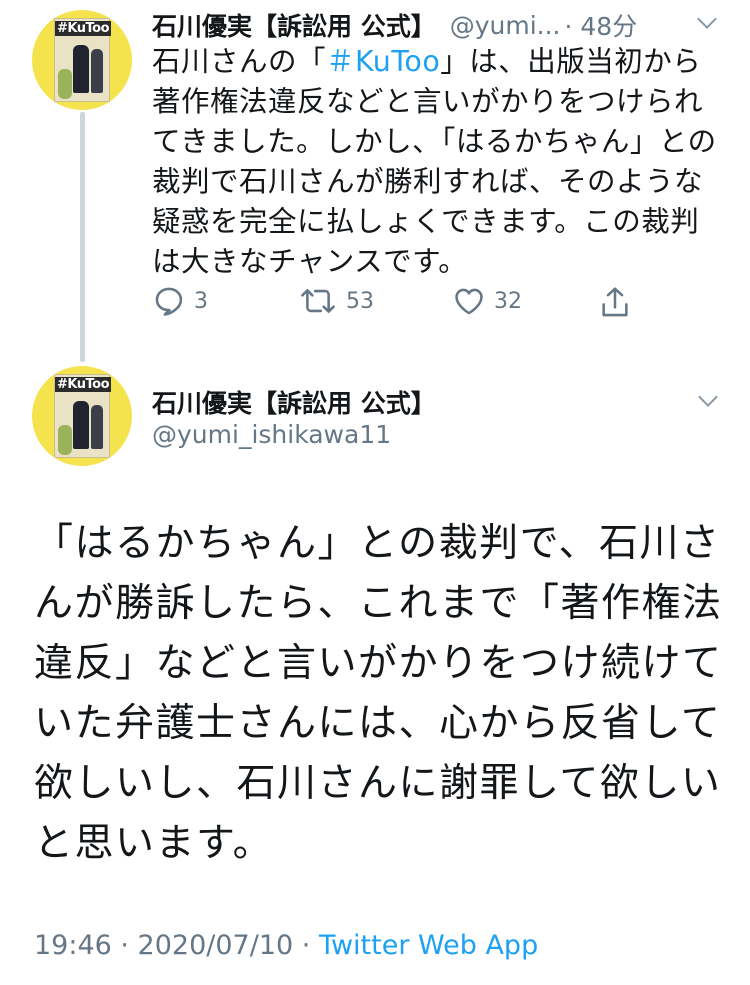 The width and height of the screenshot is (750, 985). What do you see at coordinates (508, 301) in the screenshot?
I see `like-count: 32` at bounding box center [508, 301].